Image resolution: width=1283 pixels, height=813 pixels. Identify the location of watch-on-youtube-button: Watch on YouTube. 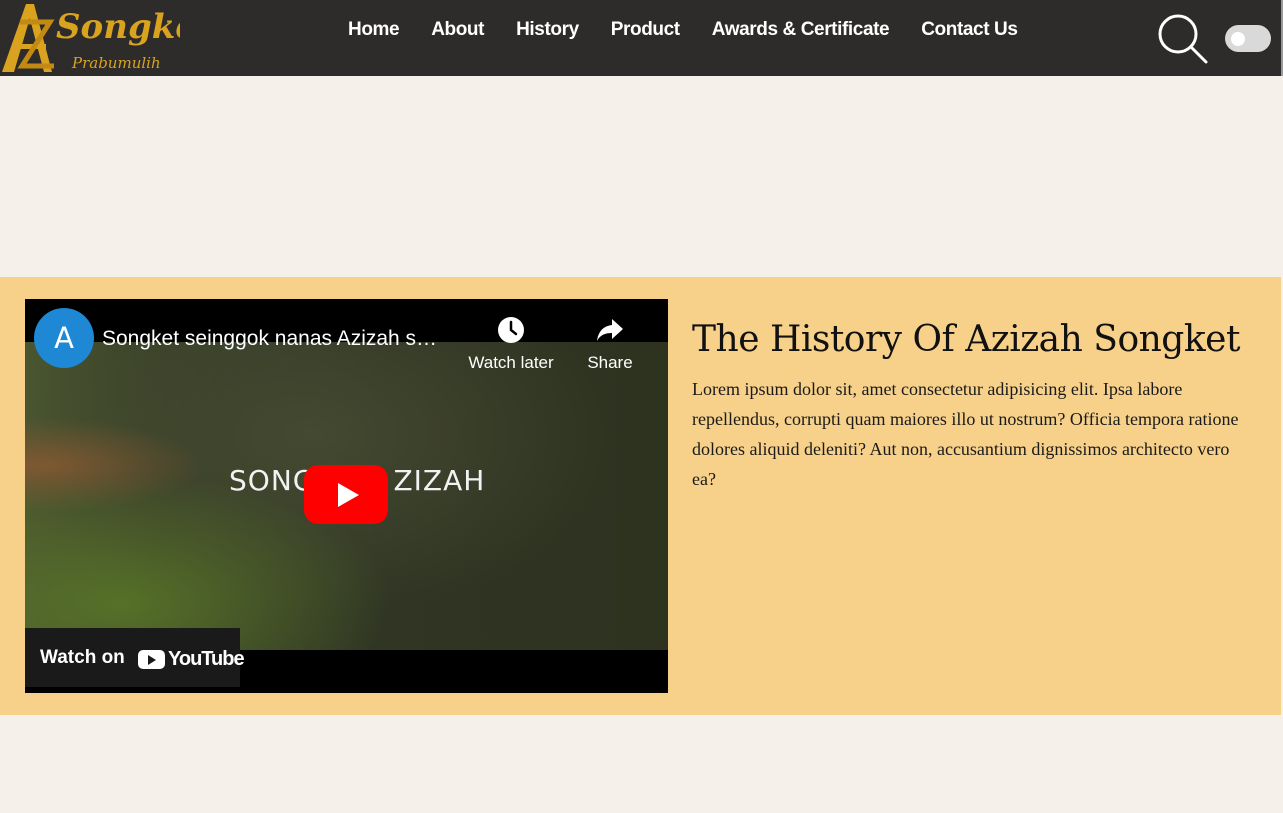
(135, 657).